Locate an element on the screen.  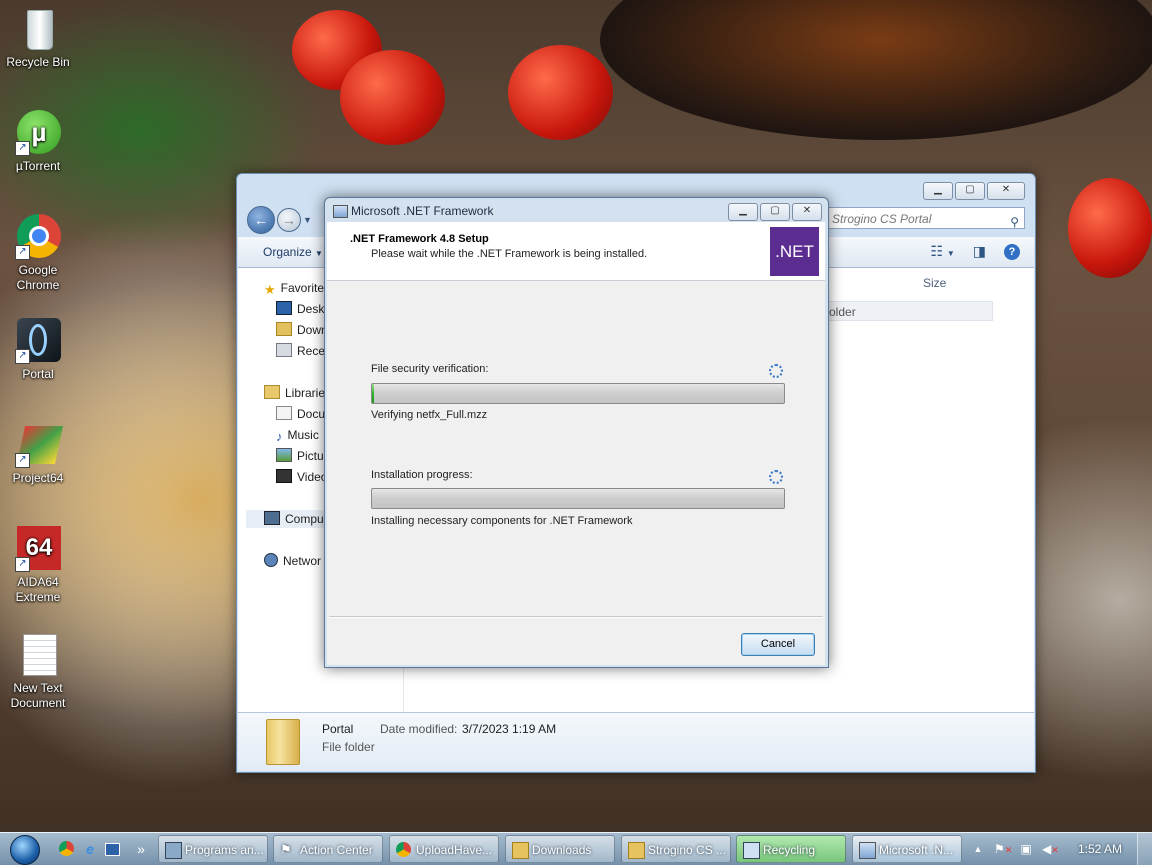
desktop-icon-new-text-document: New Text Document is located at coordinates (38, 671).